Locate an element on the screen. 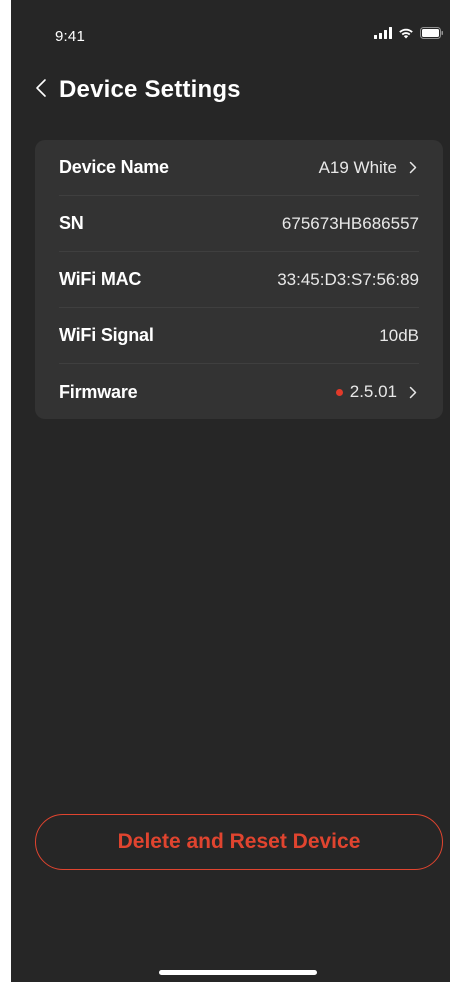 The height and width of the screenshot is (982, 450). wifi-mac-row: WiFi MAC 33:45:D3:S7:56:89 is located at coordinates (239, 280).